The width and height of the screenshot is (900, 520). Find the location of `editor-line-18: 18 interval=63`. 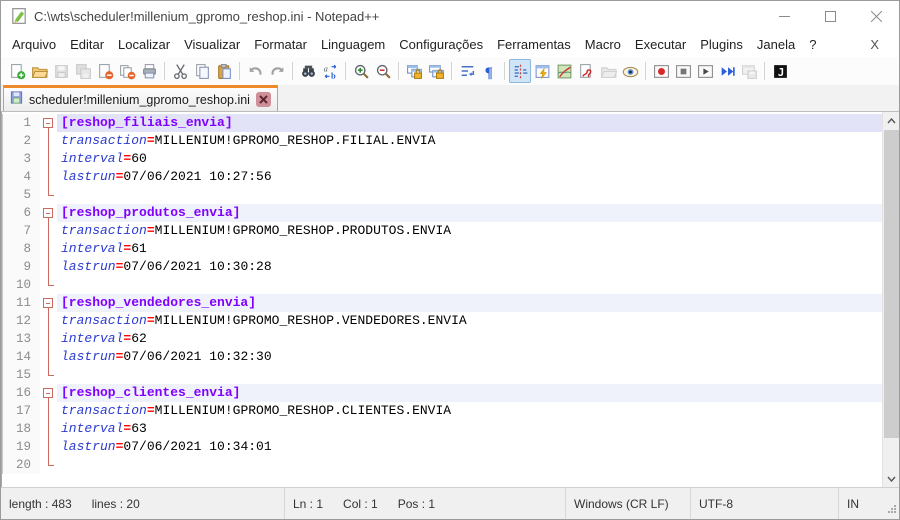

editor-line-18: 18 interval=63 is located at coordinates (442, 429).